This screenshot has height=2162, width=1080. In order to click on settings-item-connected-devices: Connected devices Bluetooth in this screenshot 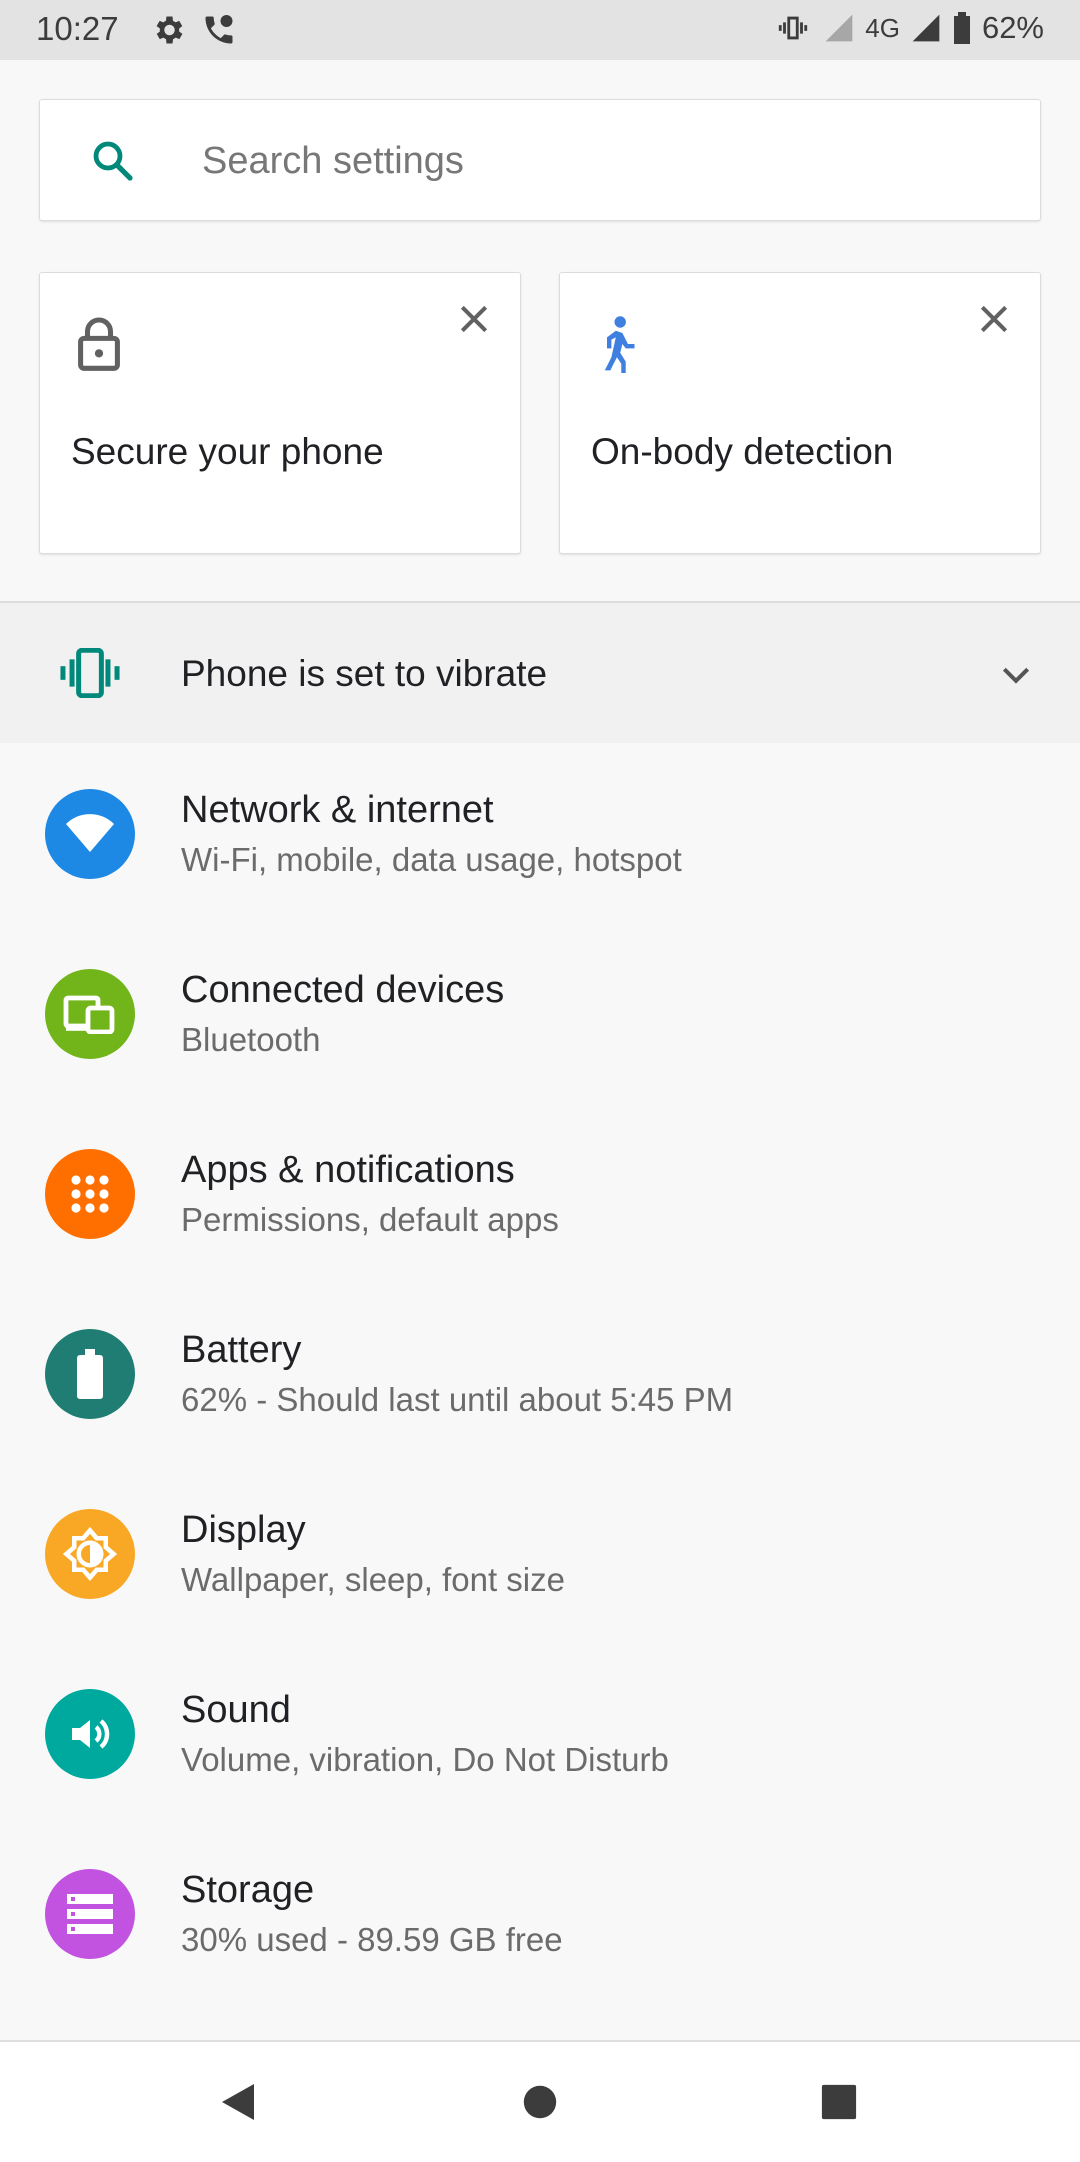, I will do `click(540, 1013)`.